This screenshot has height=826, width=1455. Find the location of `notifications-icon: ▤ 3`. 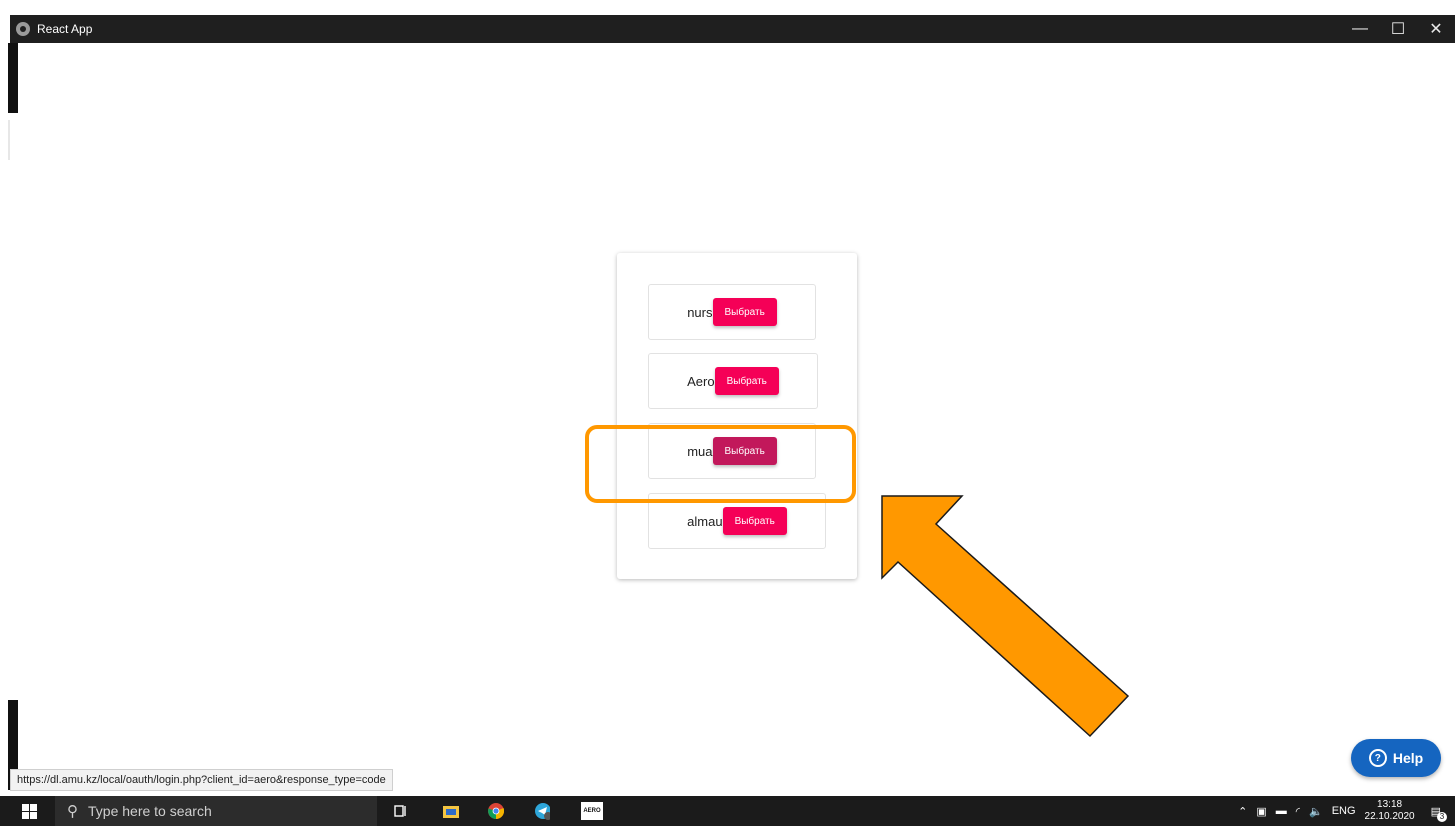

notifications-icon: ▤ 3 is located at coordinates (1439, 813).